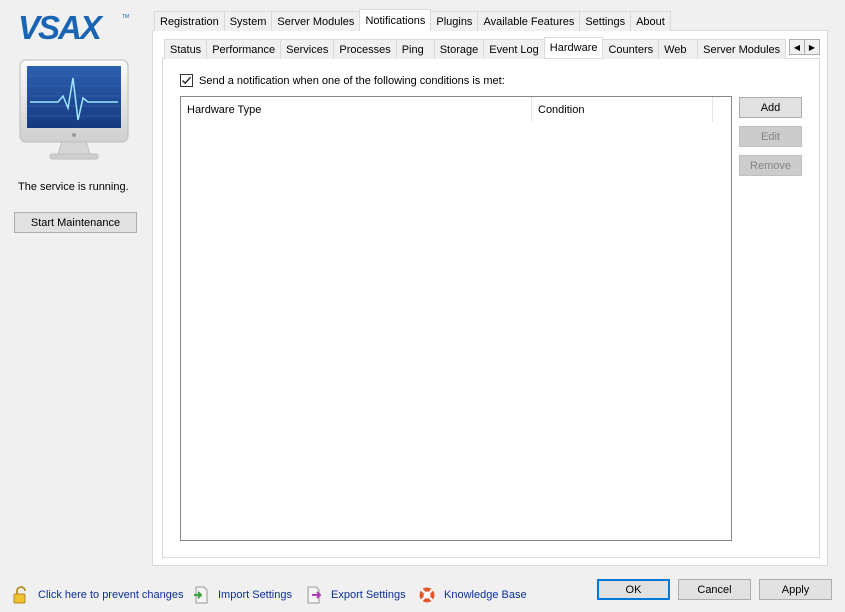 Image resolution: width=845 pixels, height=612 pixels. I want to click on lifebuoy-icon, so click(427, 595).